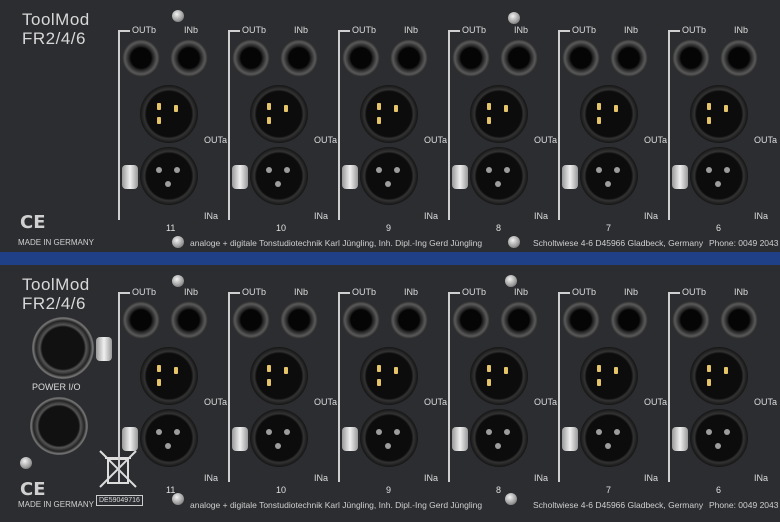 The image size is (780, 522). Describe the element at coordinates (744, 243) in the screenshot. I see `phone-label: Phone: 0049 2043` at that location.